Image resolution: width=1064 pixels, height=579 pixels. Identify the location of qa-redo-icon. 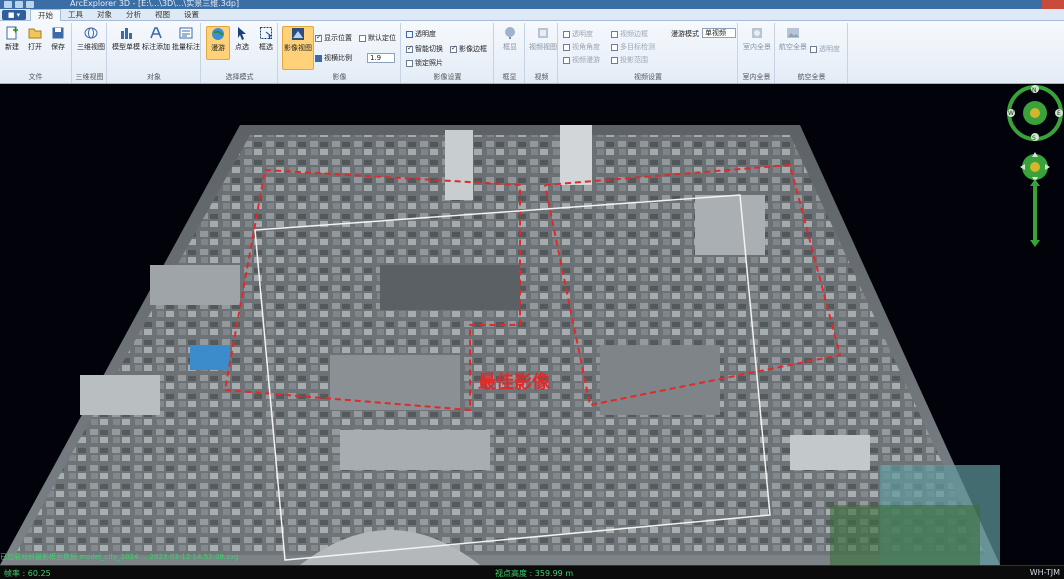
(30, 4).